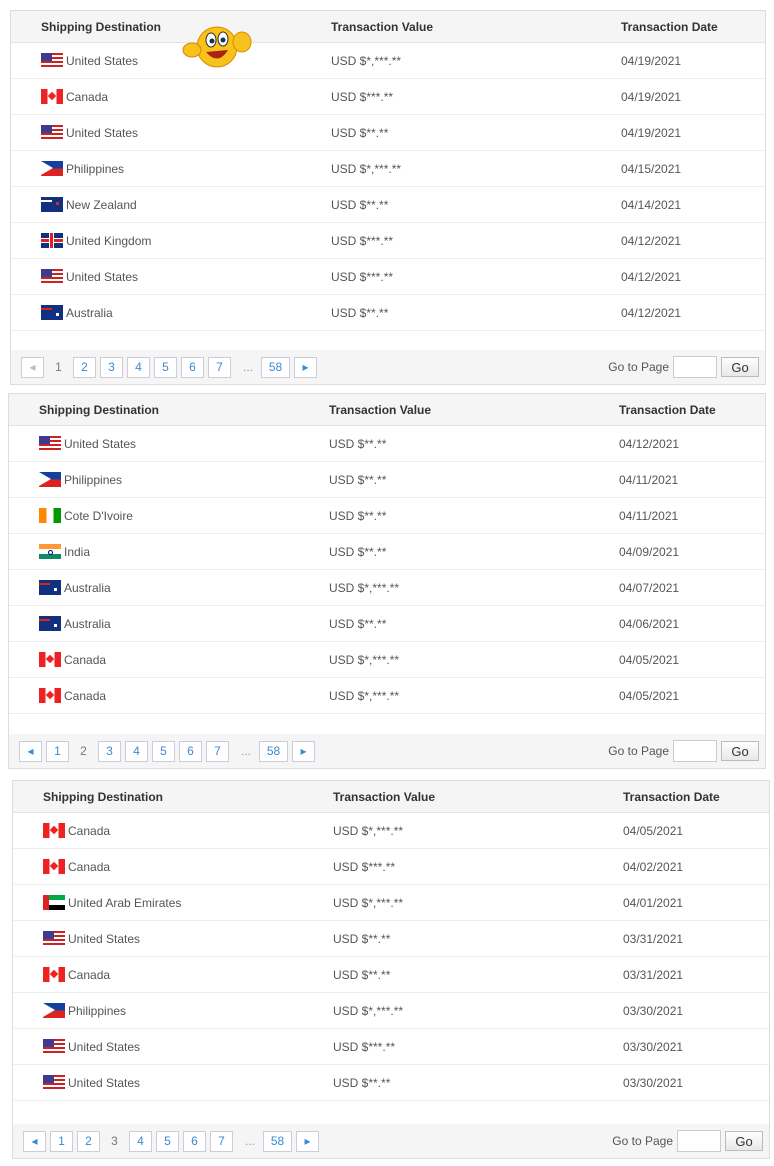 This screenshot has width=774, height=1166. What do you see at coordinates (52, 240) in the screenshot?
I see `flag-gb-icon` at bounding box center [52, 240].